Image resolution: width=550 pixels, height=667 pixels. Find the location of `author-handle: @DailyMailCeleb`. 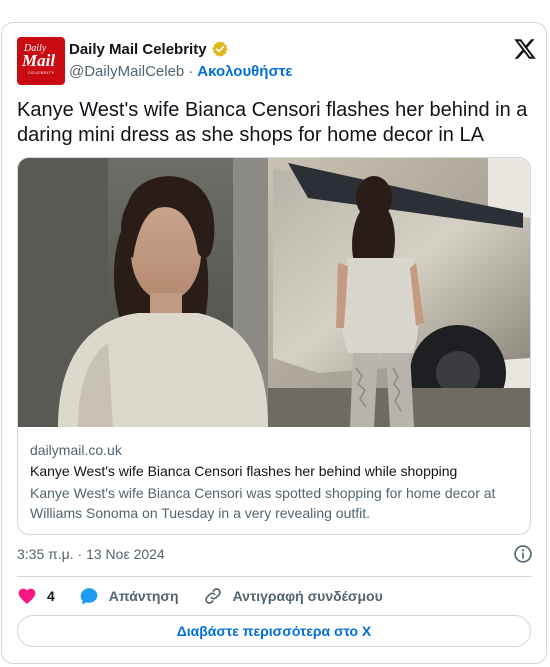

author-handle: @DailyMailCeleb is located at coordinates (126, 71).